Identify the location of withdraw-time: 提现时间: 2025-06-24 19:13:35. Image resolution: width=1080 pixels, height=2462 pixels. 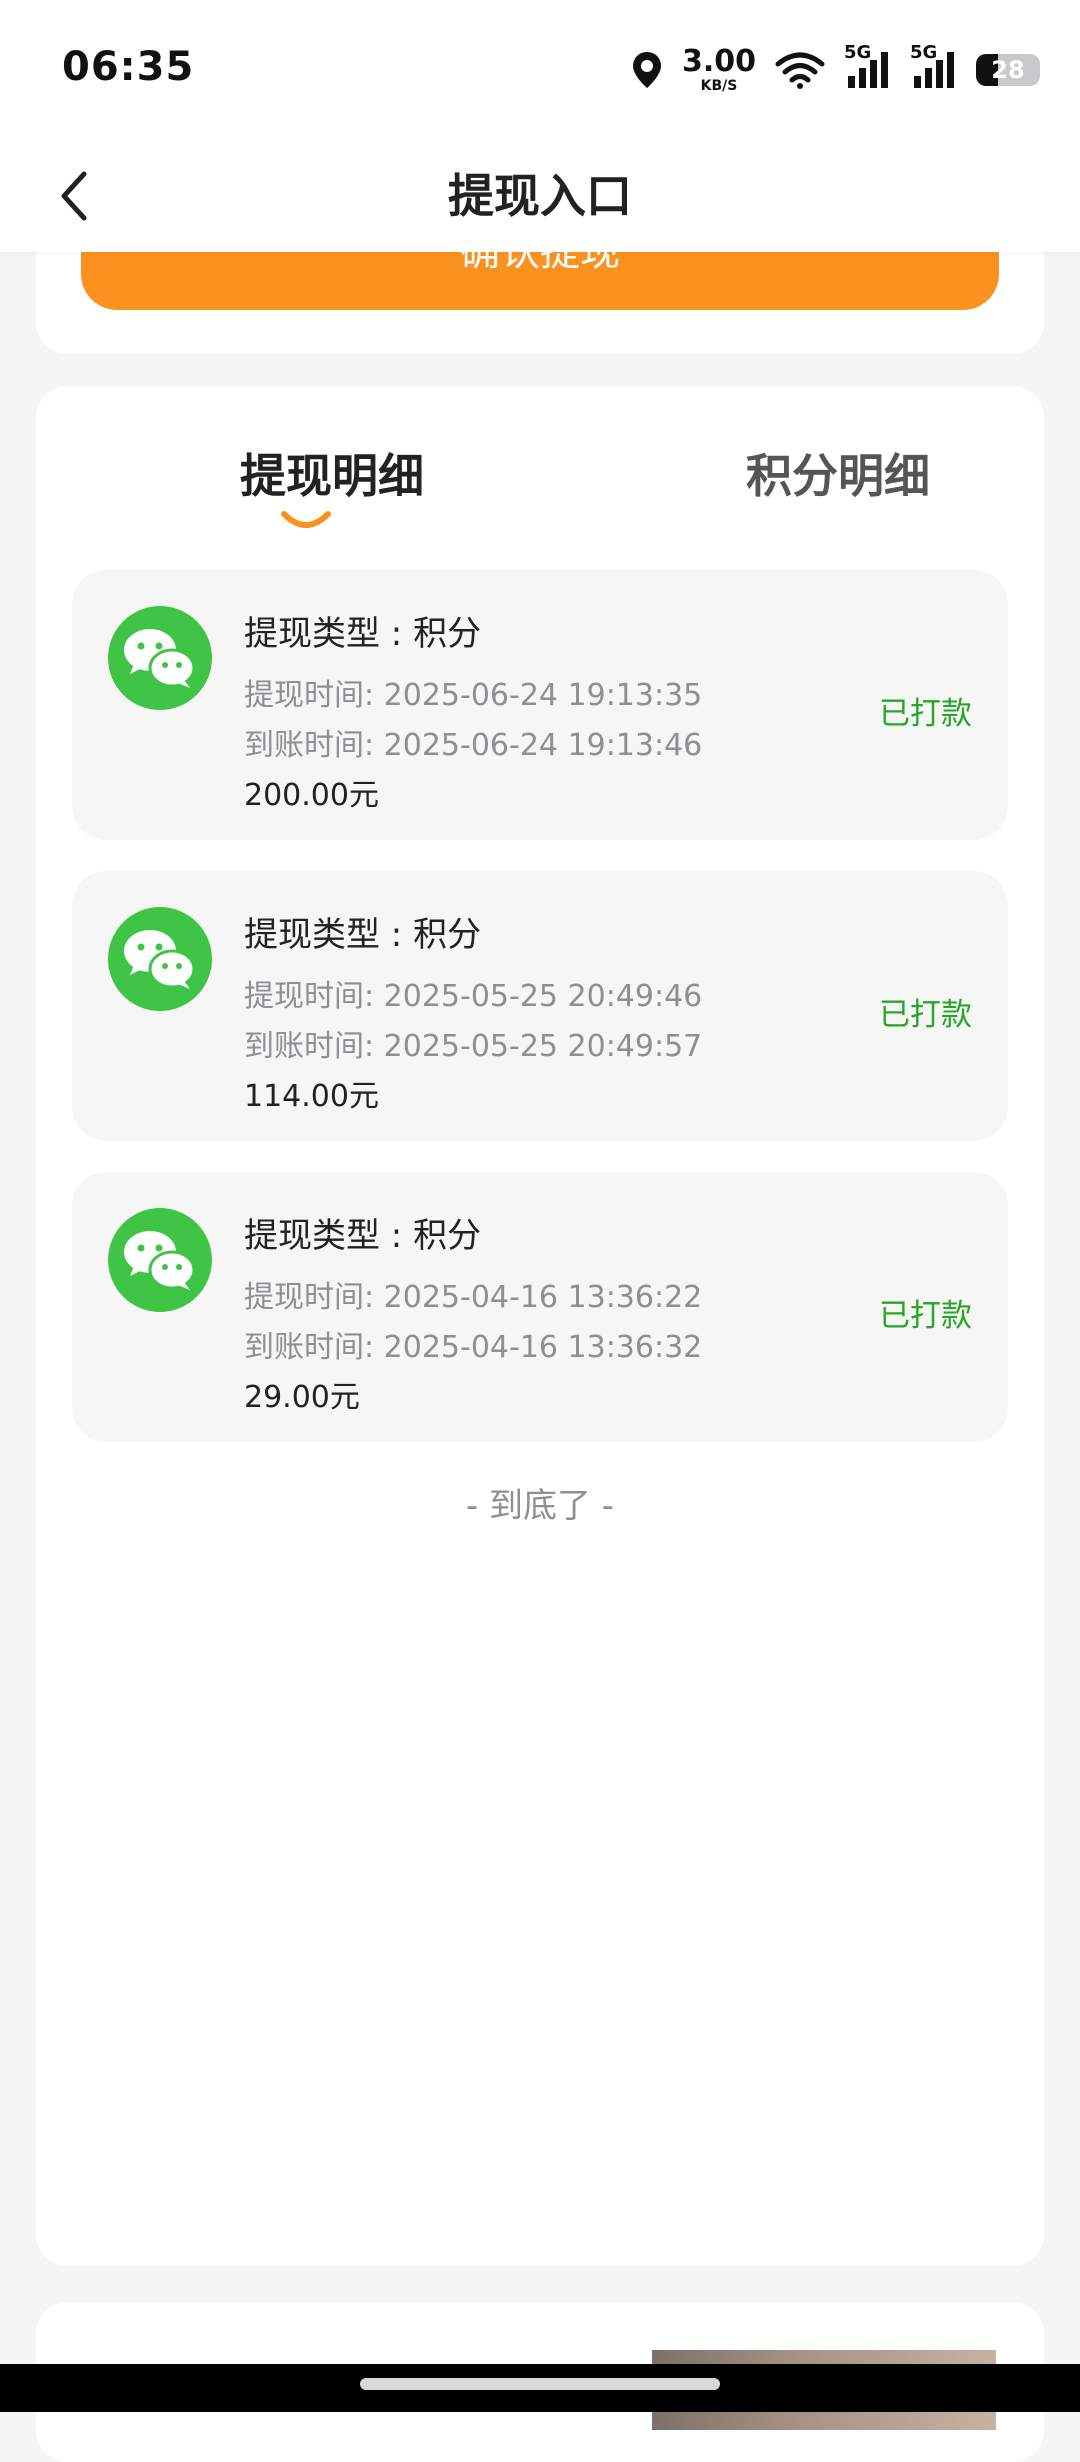
(473, 695).